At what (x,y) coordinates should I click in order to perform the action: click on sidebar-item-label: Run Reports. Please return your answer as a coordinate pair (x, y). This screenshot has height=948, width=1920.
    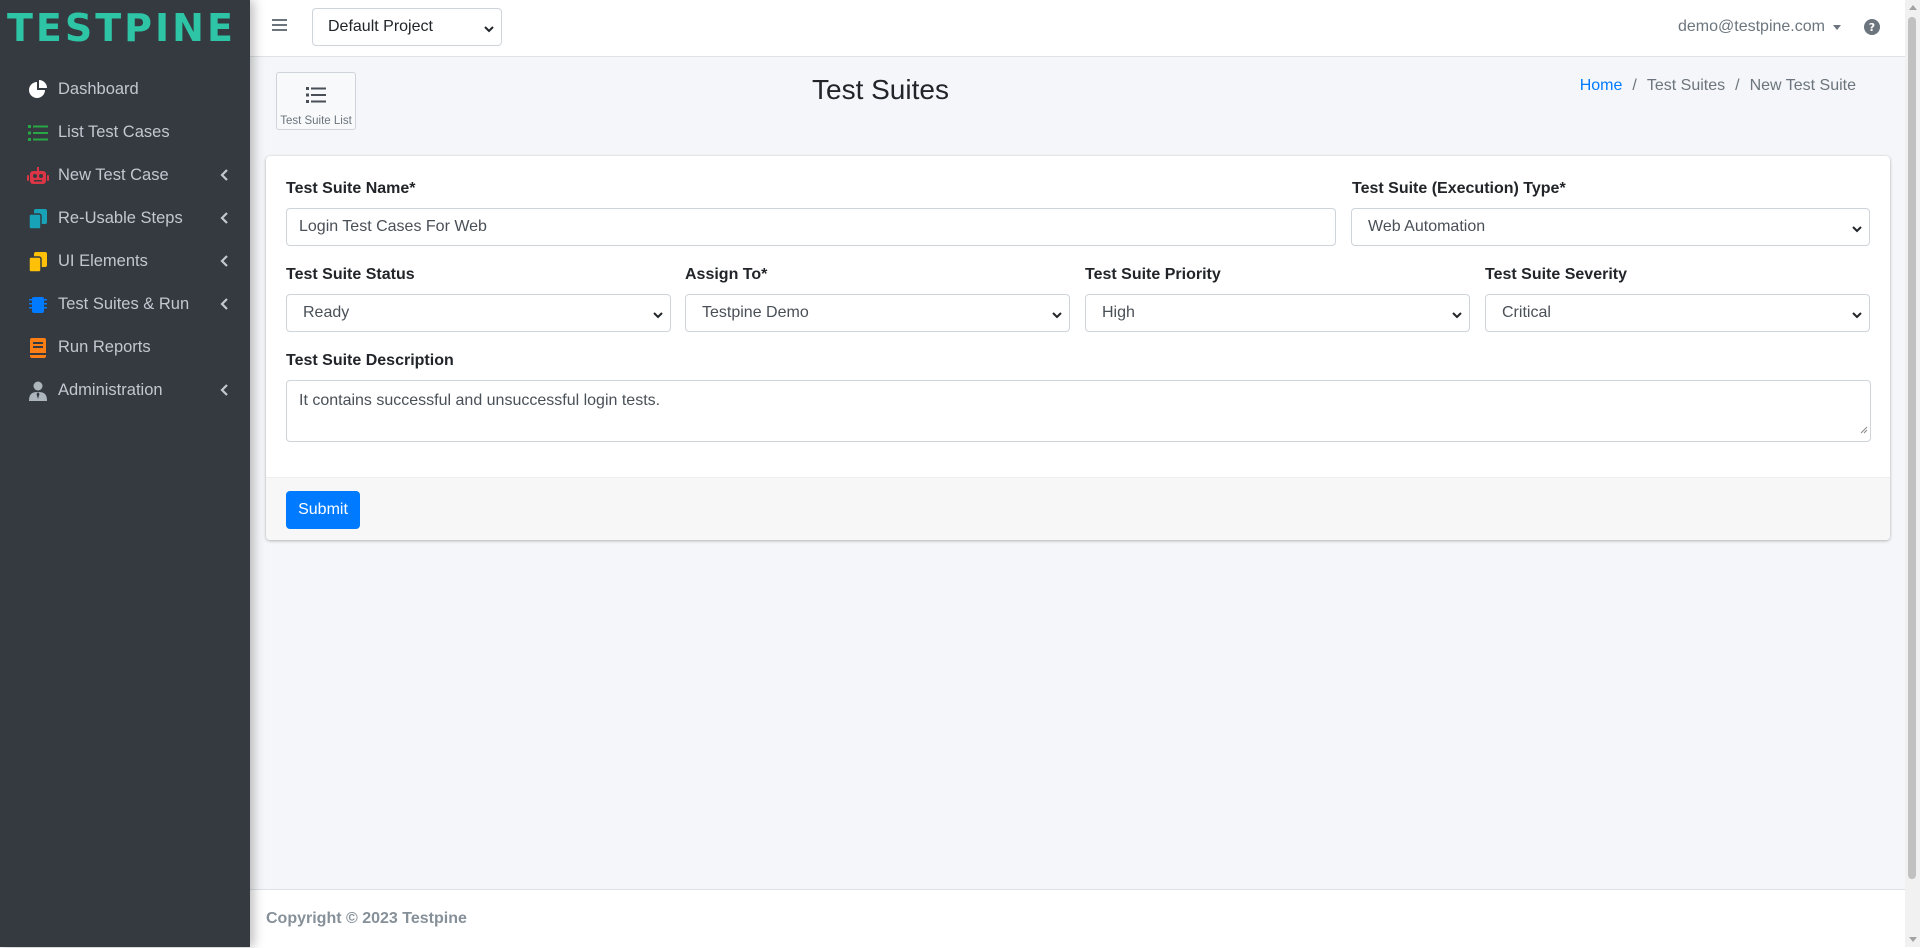
    Looking at the image, I should click on (104, 347).